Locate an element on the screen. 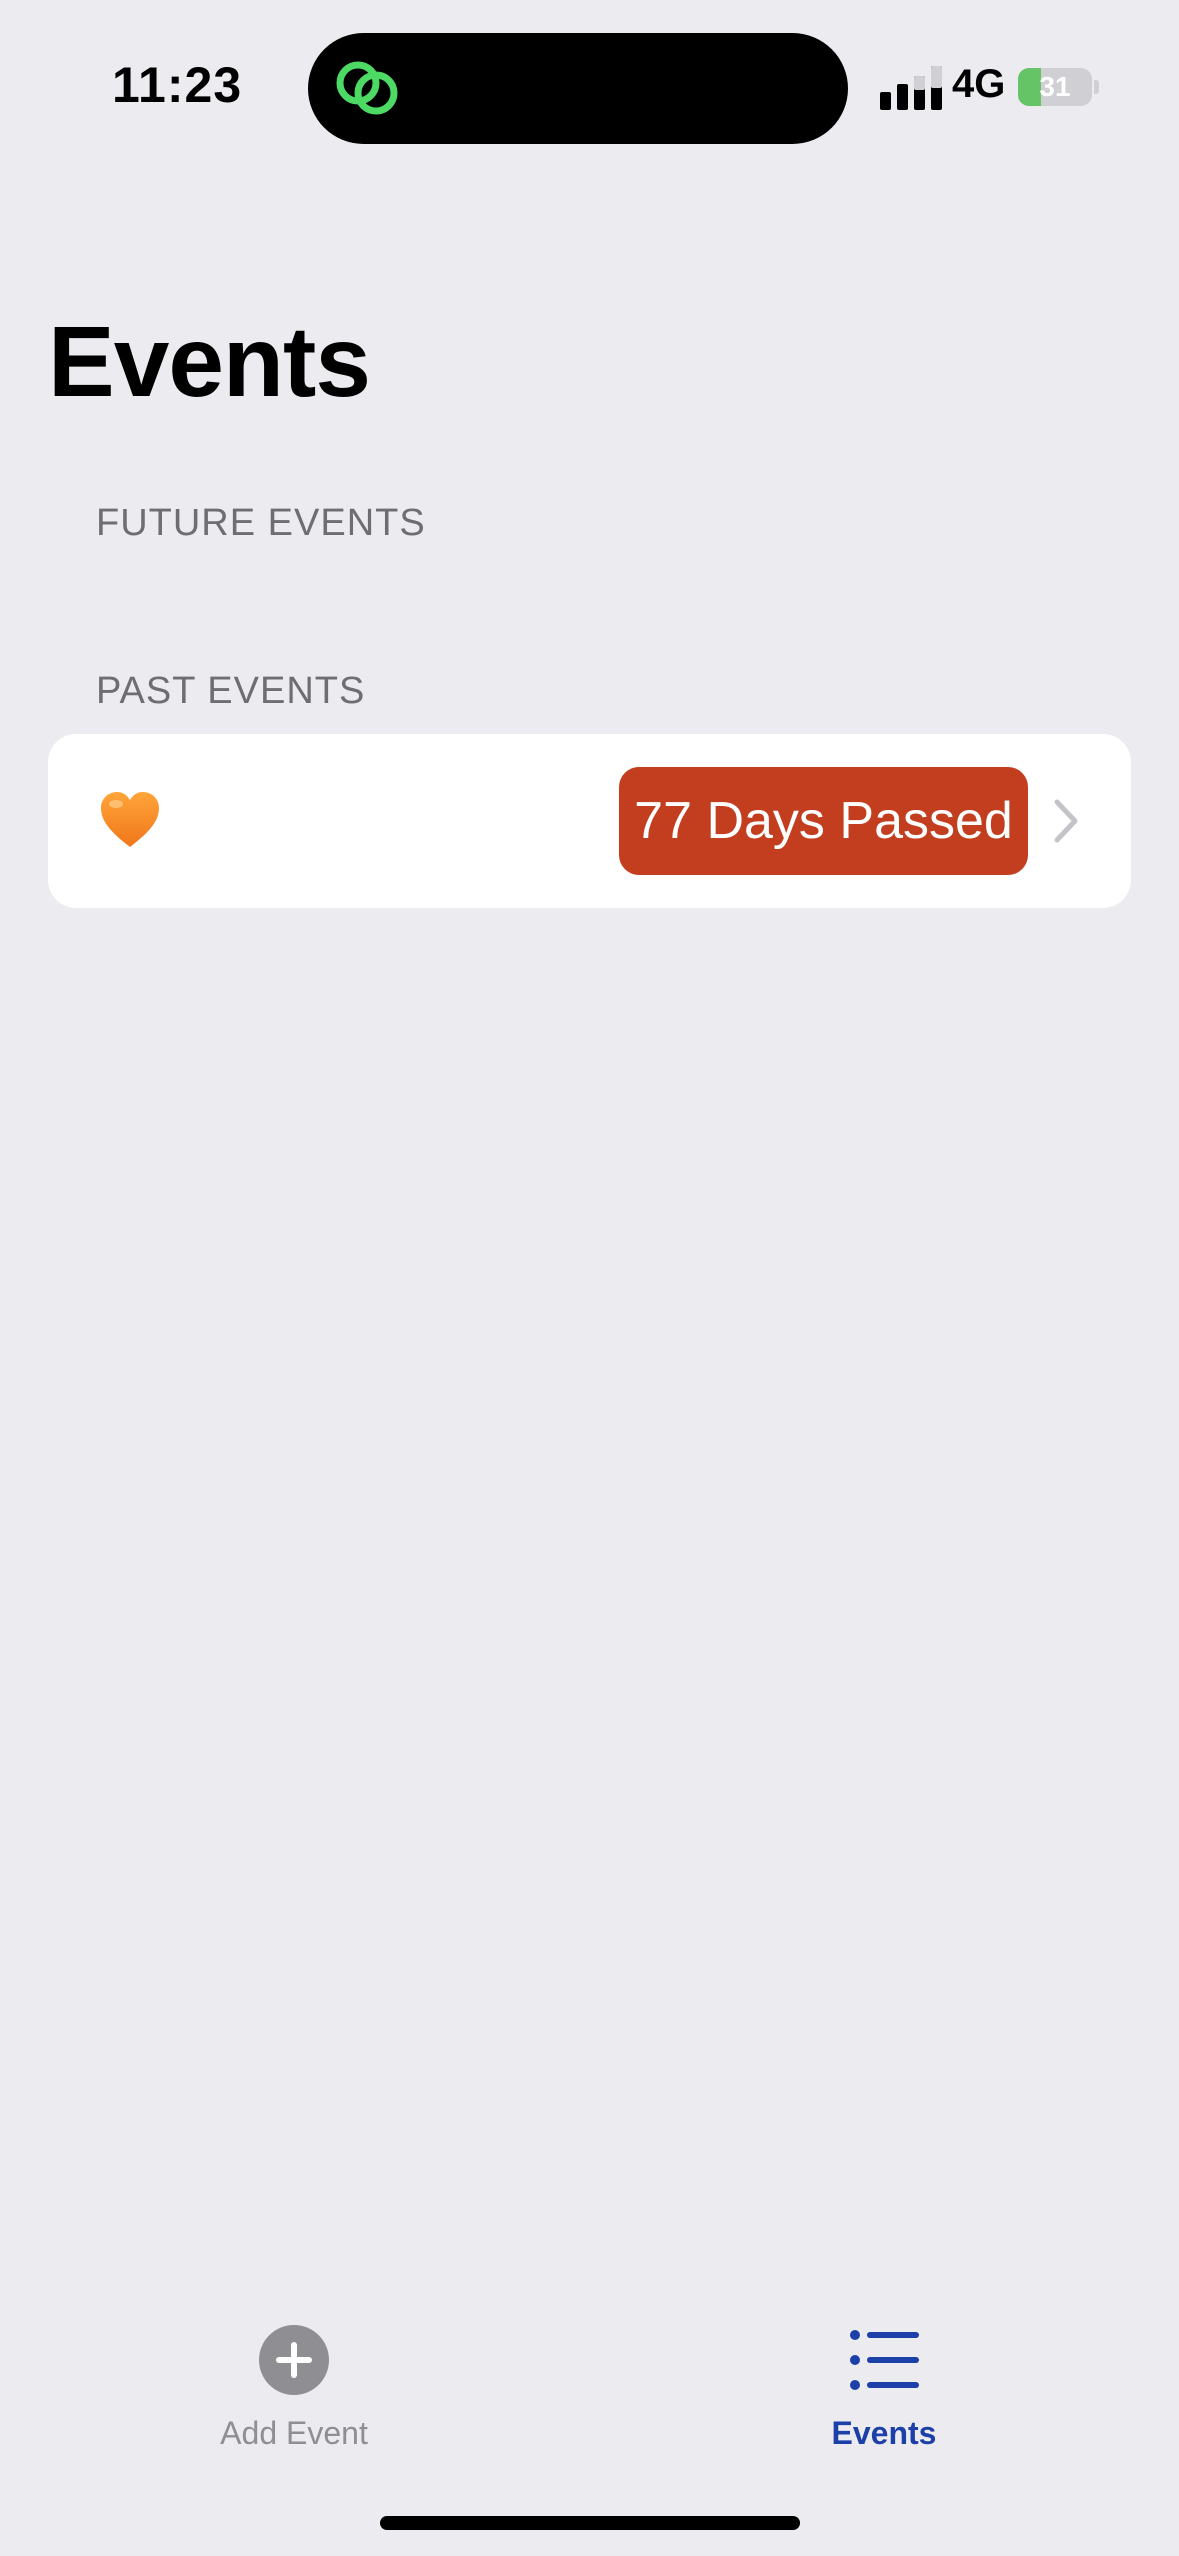 This screenshot has height=2556, width=1179. tab-events: Events is located at coordinates (884, 2395).